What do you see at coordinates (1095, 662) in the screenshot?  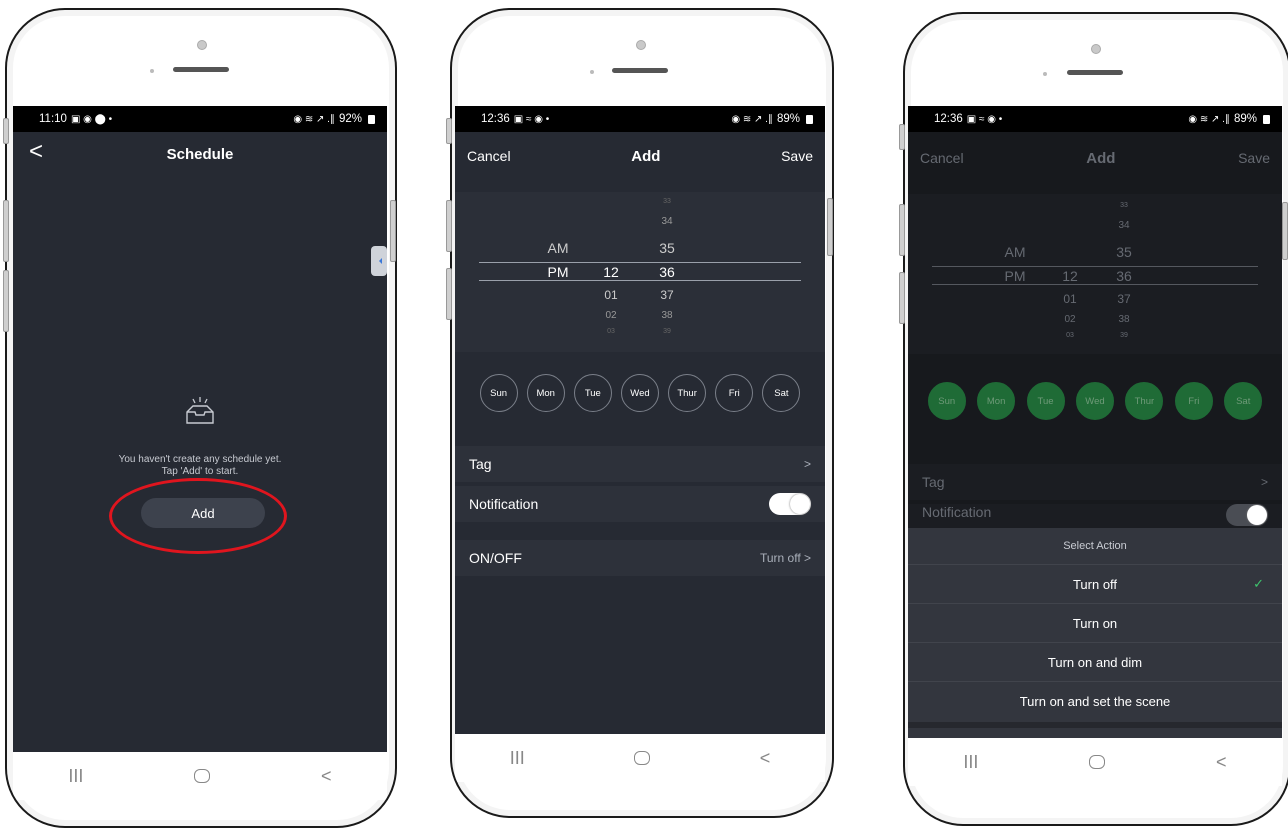 I see `action-turn-on-and-dim: Turn on and dim` at bounding box center [1095, 662].